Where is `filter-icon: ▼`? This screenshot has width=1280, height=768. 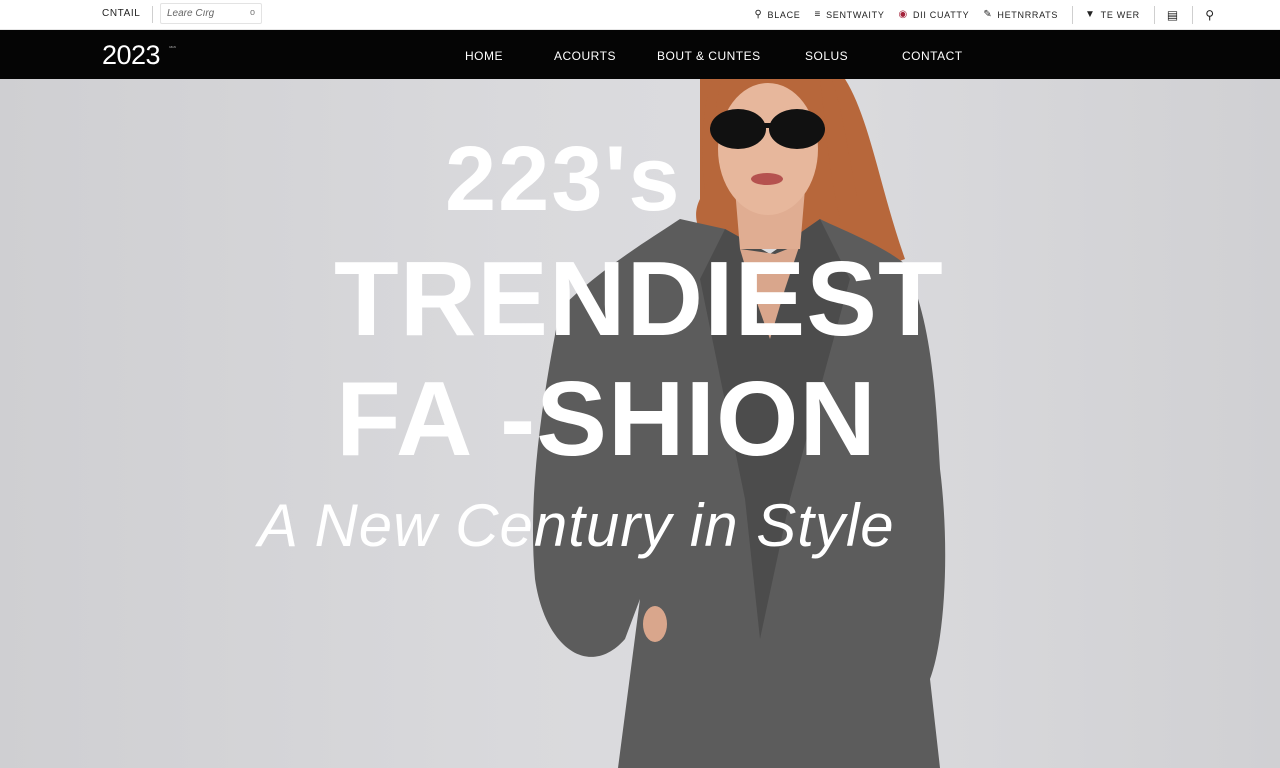
filter-icon: ▼ is located at coordinates (1090, 14).